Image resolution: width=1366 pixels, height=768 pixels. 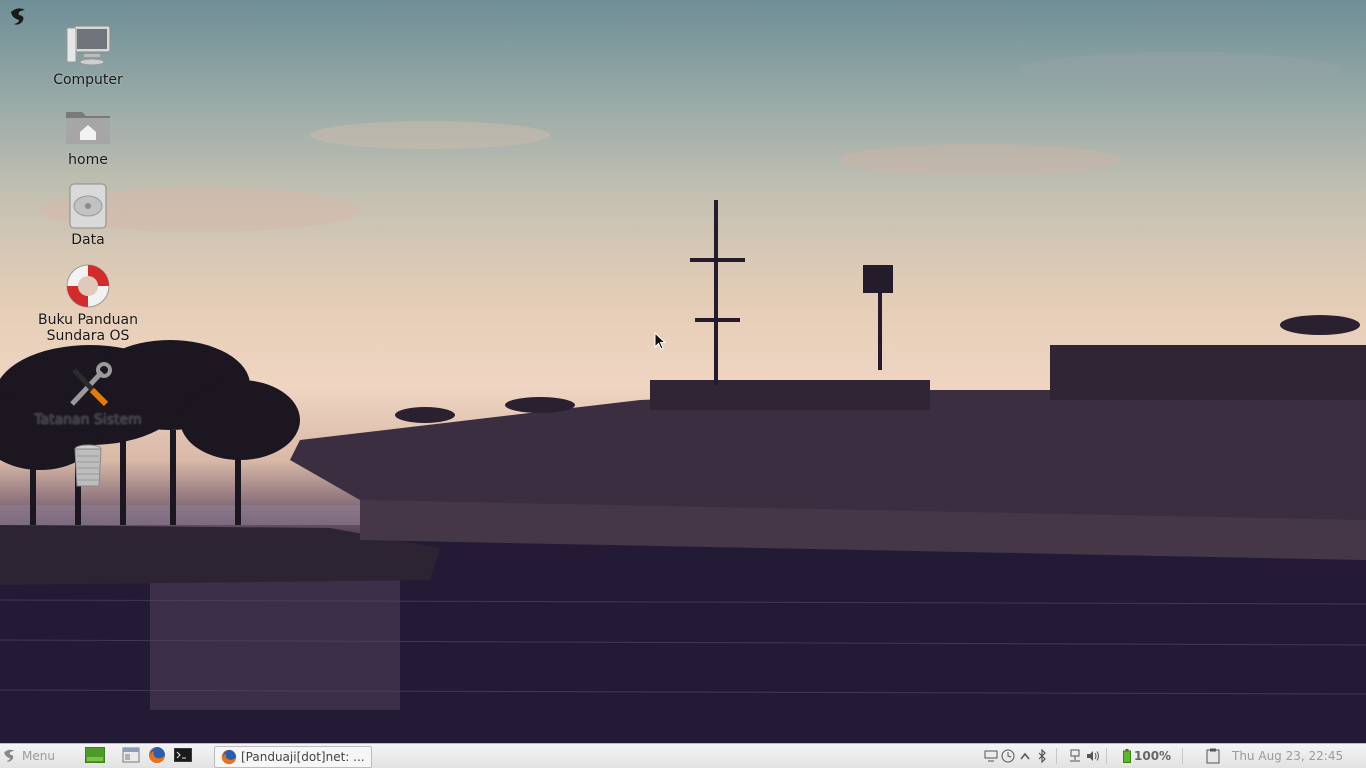 I want to click on battery-percentage: 100%, so click(x=1153, y=756).